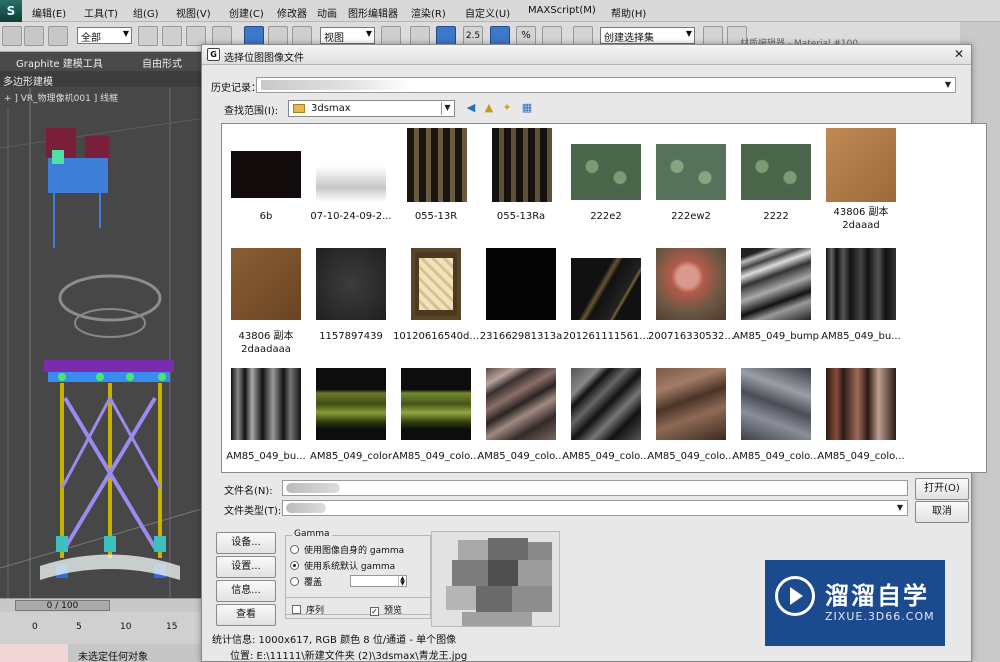  I want to click on file-item: 055-13Ra, so click(521, 184).